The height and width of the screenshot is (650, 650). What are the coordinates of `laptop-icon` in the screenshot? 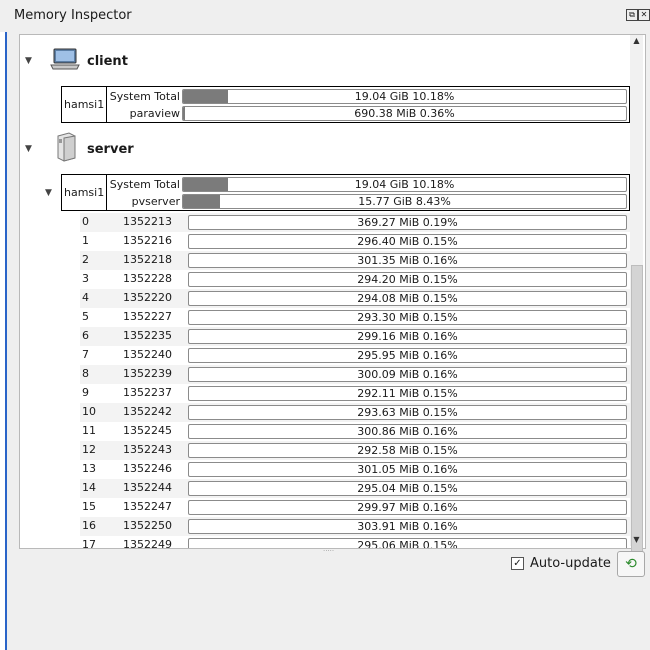 It's located at (65, 59).